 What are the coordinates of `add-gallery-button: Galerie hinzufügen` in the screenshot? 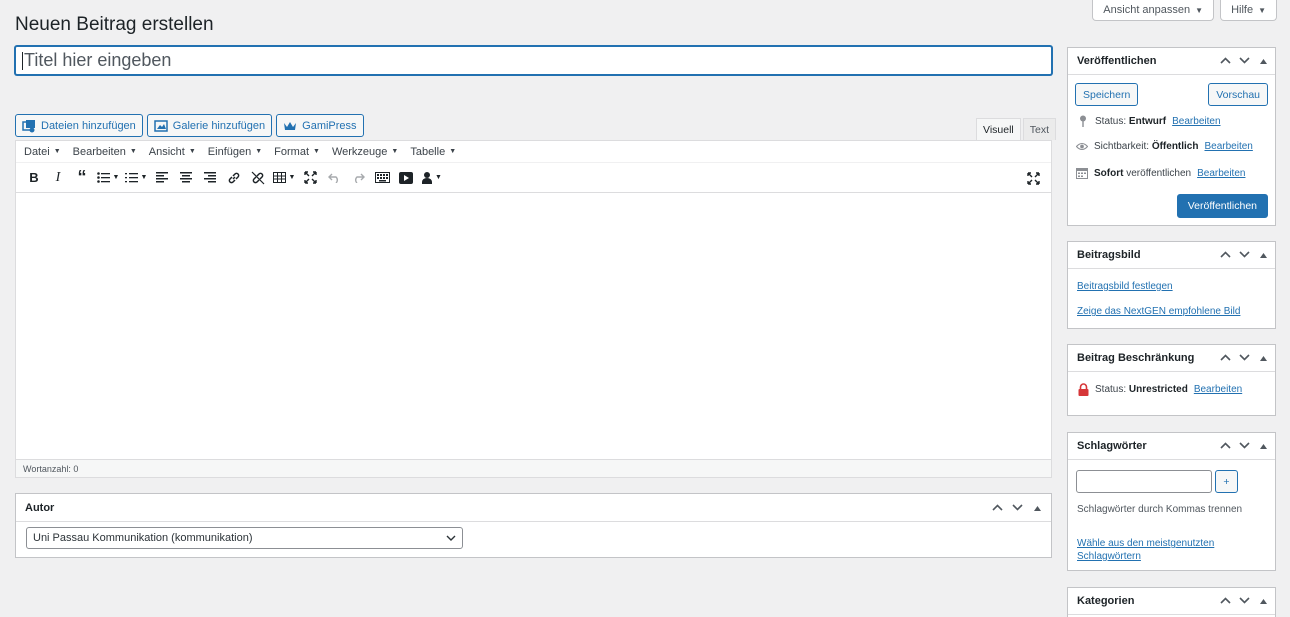 It's located at (209, 125).